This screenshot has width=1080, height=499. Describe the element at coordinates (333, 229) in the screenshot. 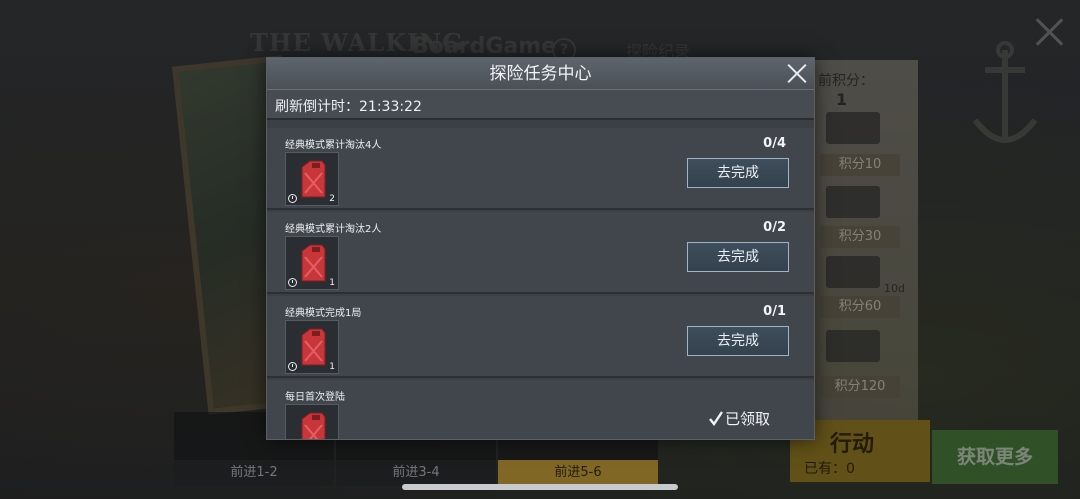

I see `task-name: 经典模式累计淘汰2人` at that location.